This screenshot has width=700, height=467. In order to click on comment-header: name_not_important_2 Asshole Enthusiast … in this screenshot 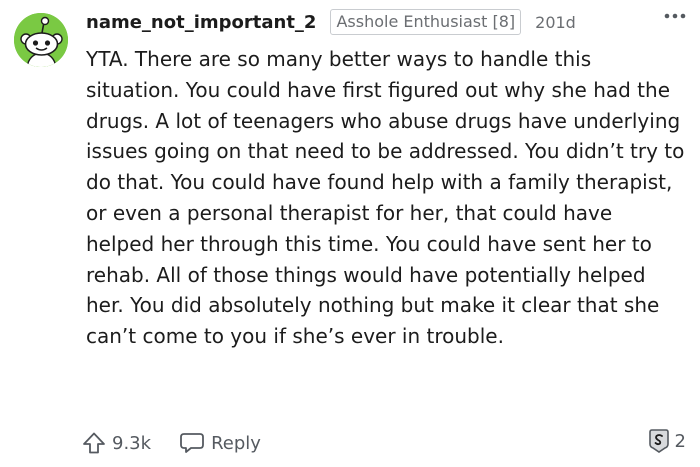, I will do `click(331, 22)`.